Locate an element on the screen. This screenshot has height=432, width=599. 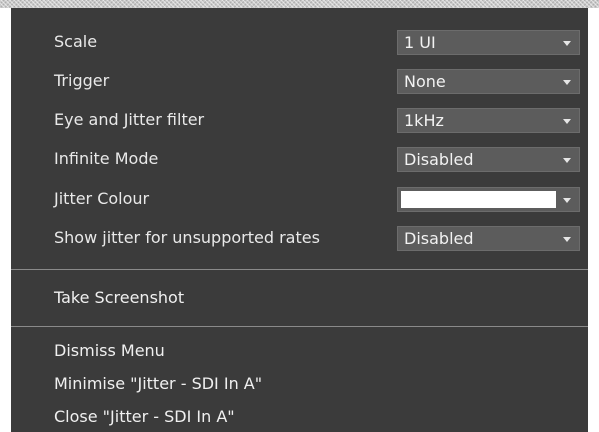
trigger-dropdown: None is located at coordinates (488, 81).